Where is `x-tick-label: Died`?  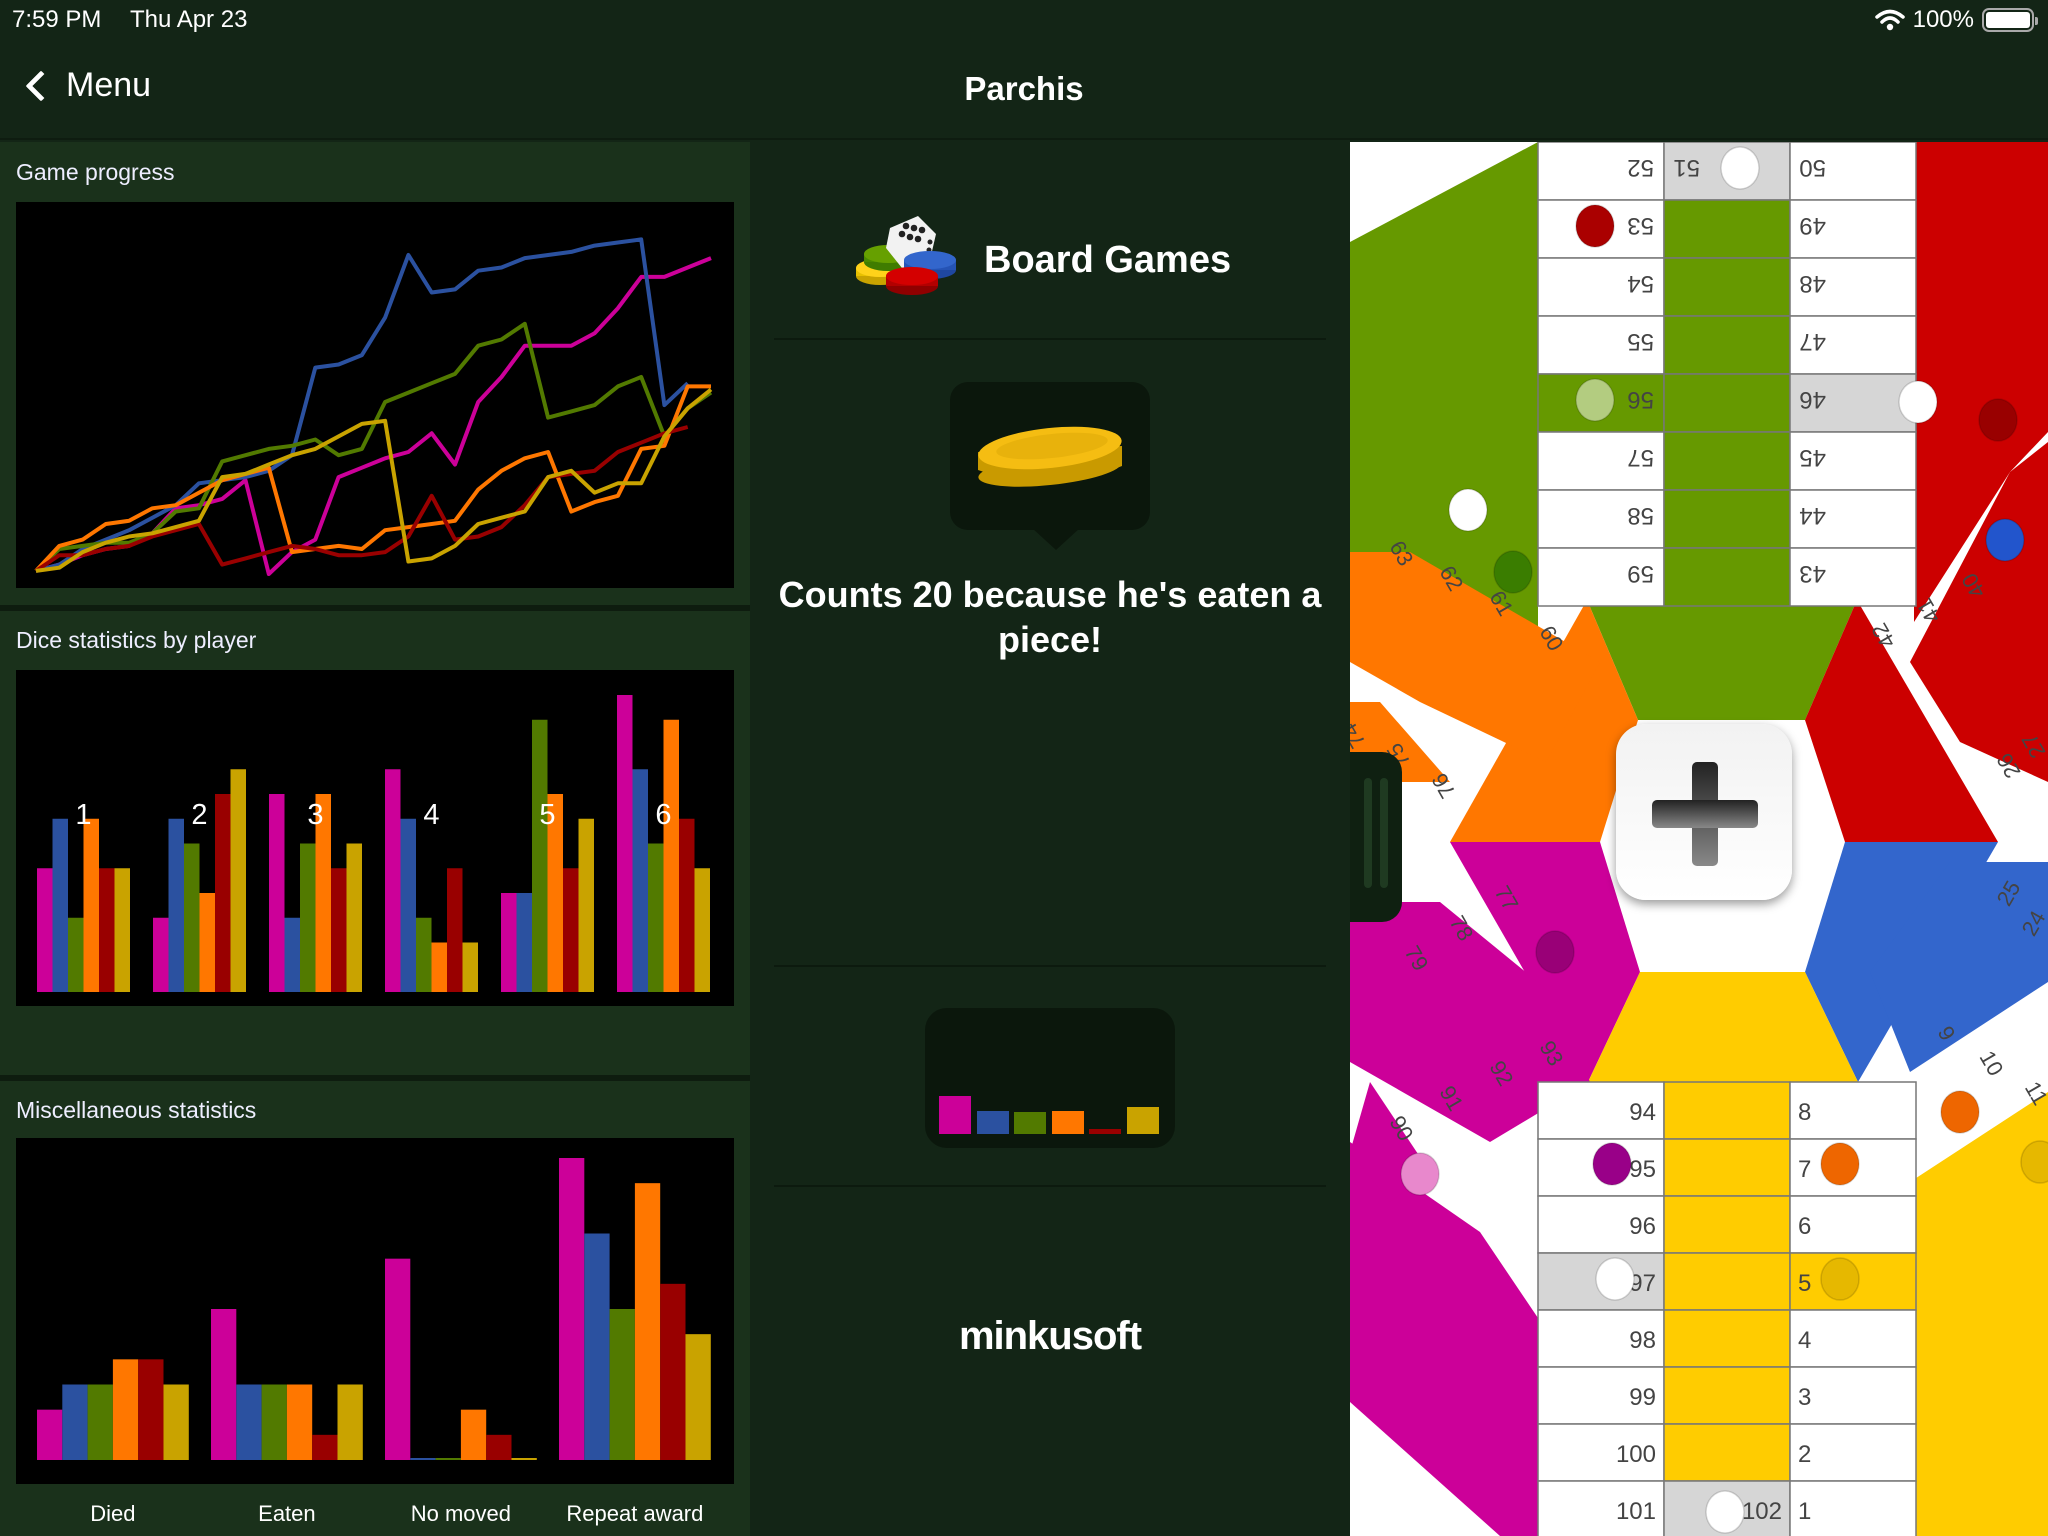 x-tick-label: Died is located at coordinates (113, 1513).